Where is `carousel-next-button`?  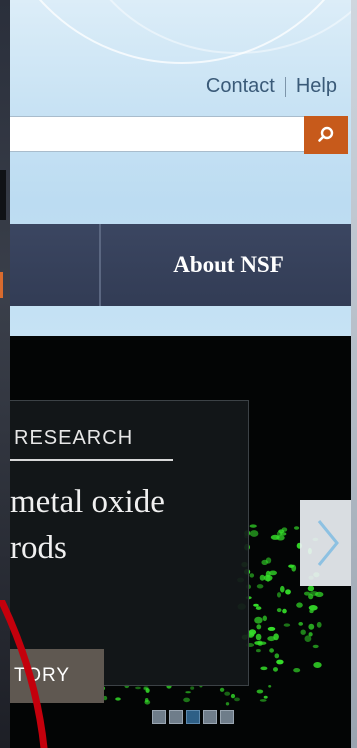 carousel-next-button is located at coordinates (327, 543).